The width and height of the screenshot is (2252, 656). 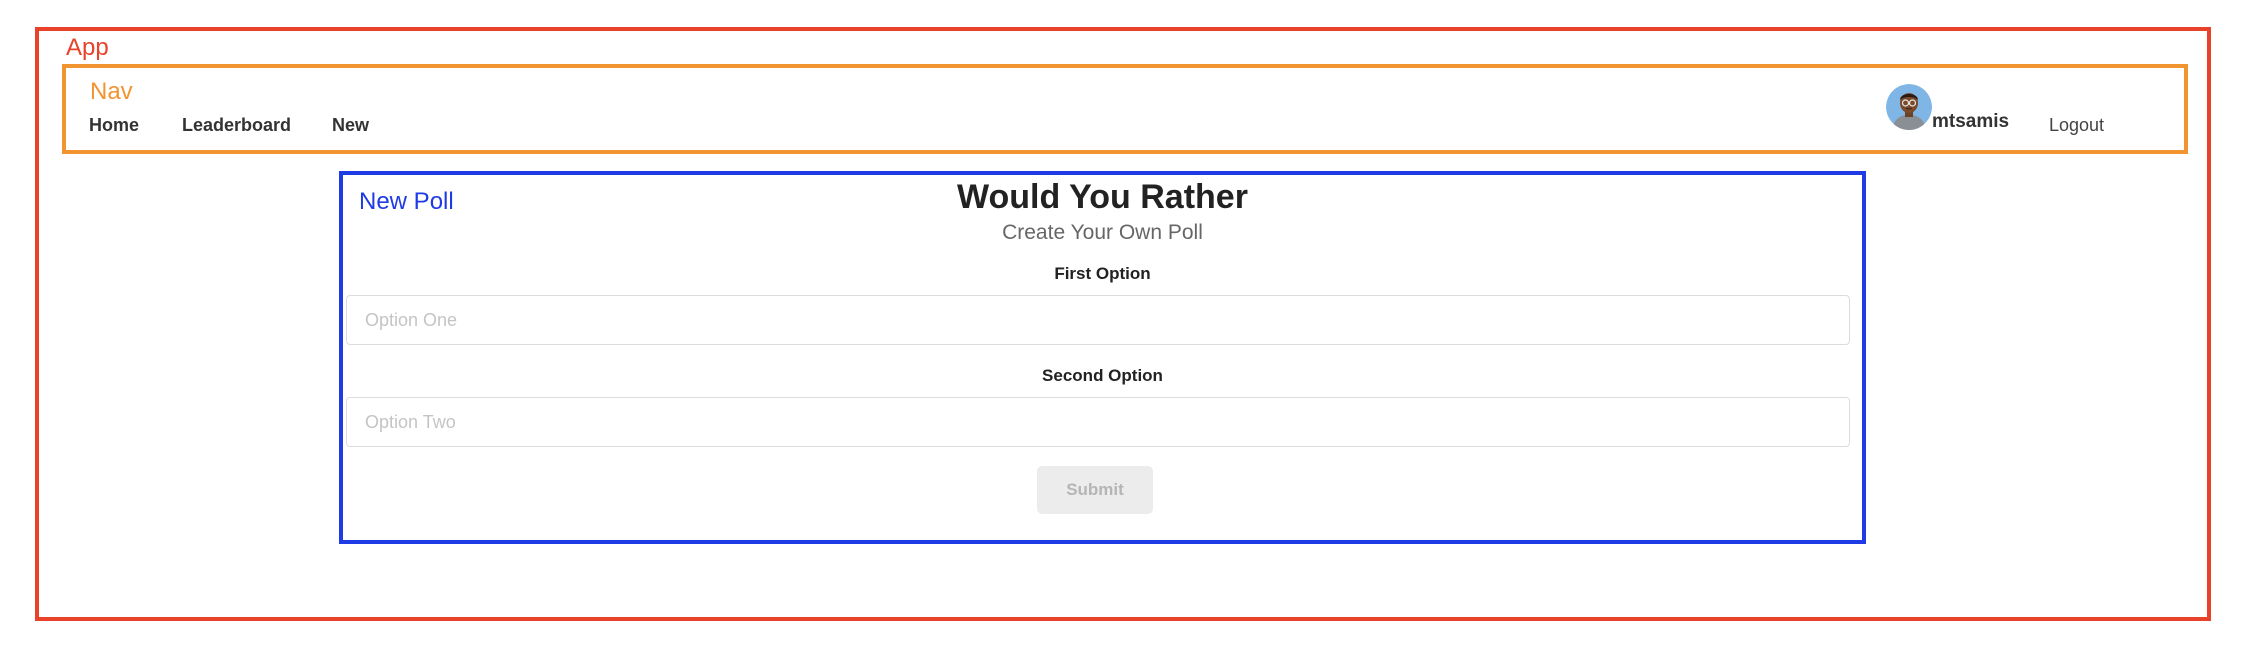 I want to click on nav-container, so click(x=1125, y=109).